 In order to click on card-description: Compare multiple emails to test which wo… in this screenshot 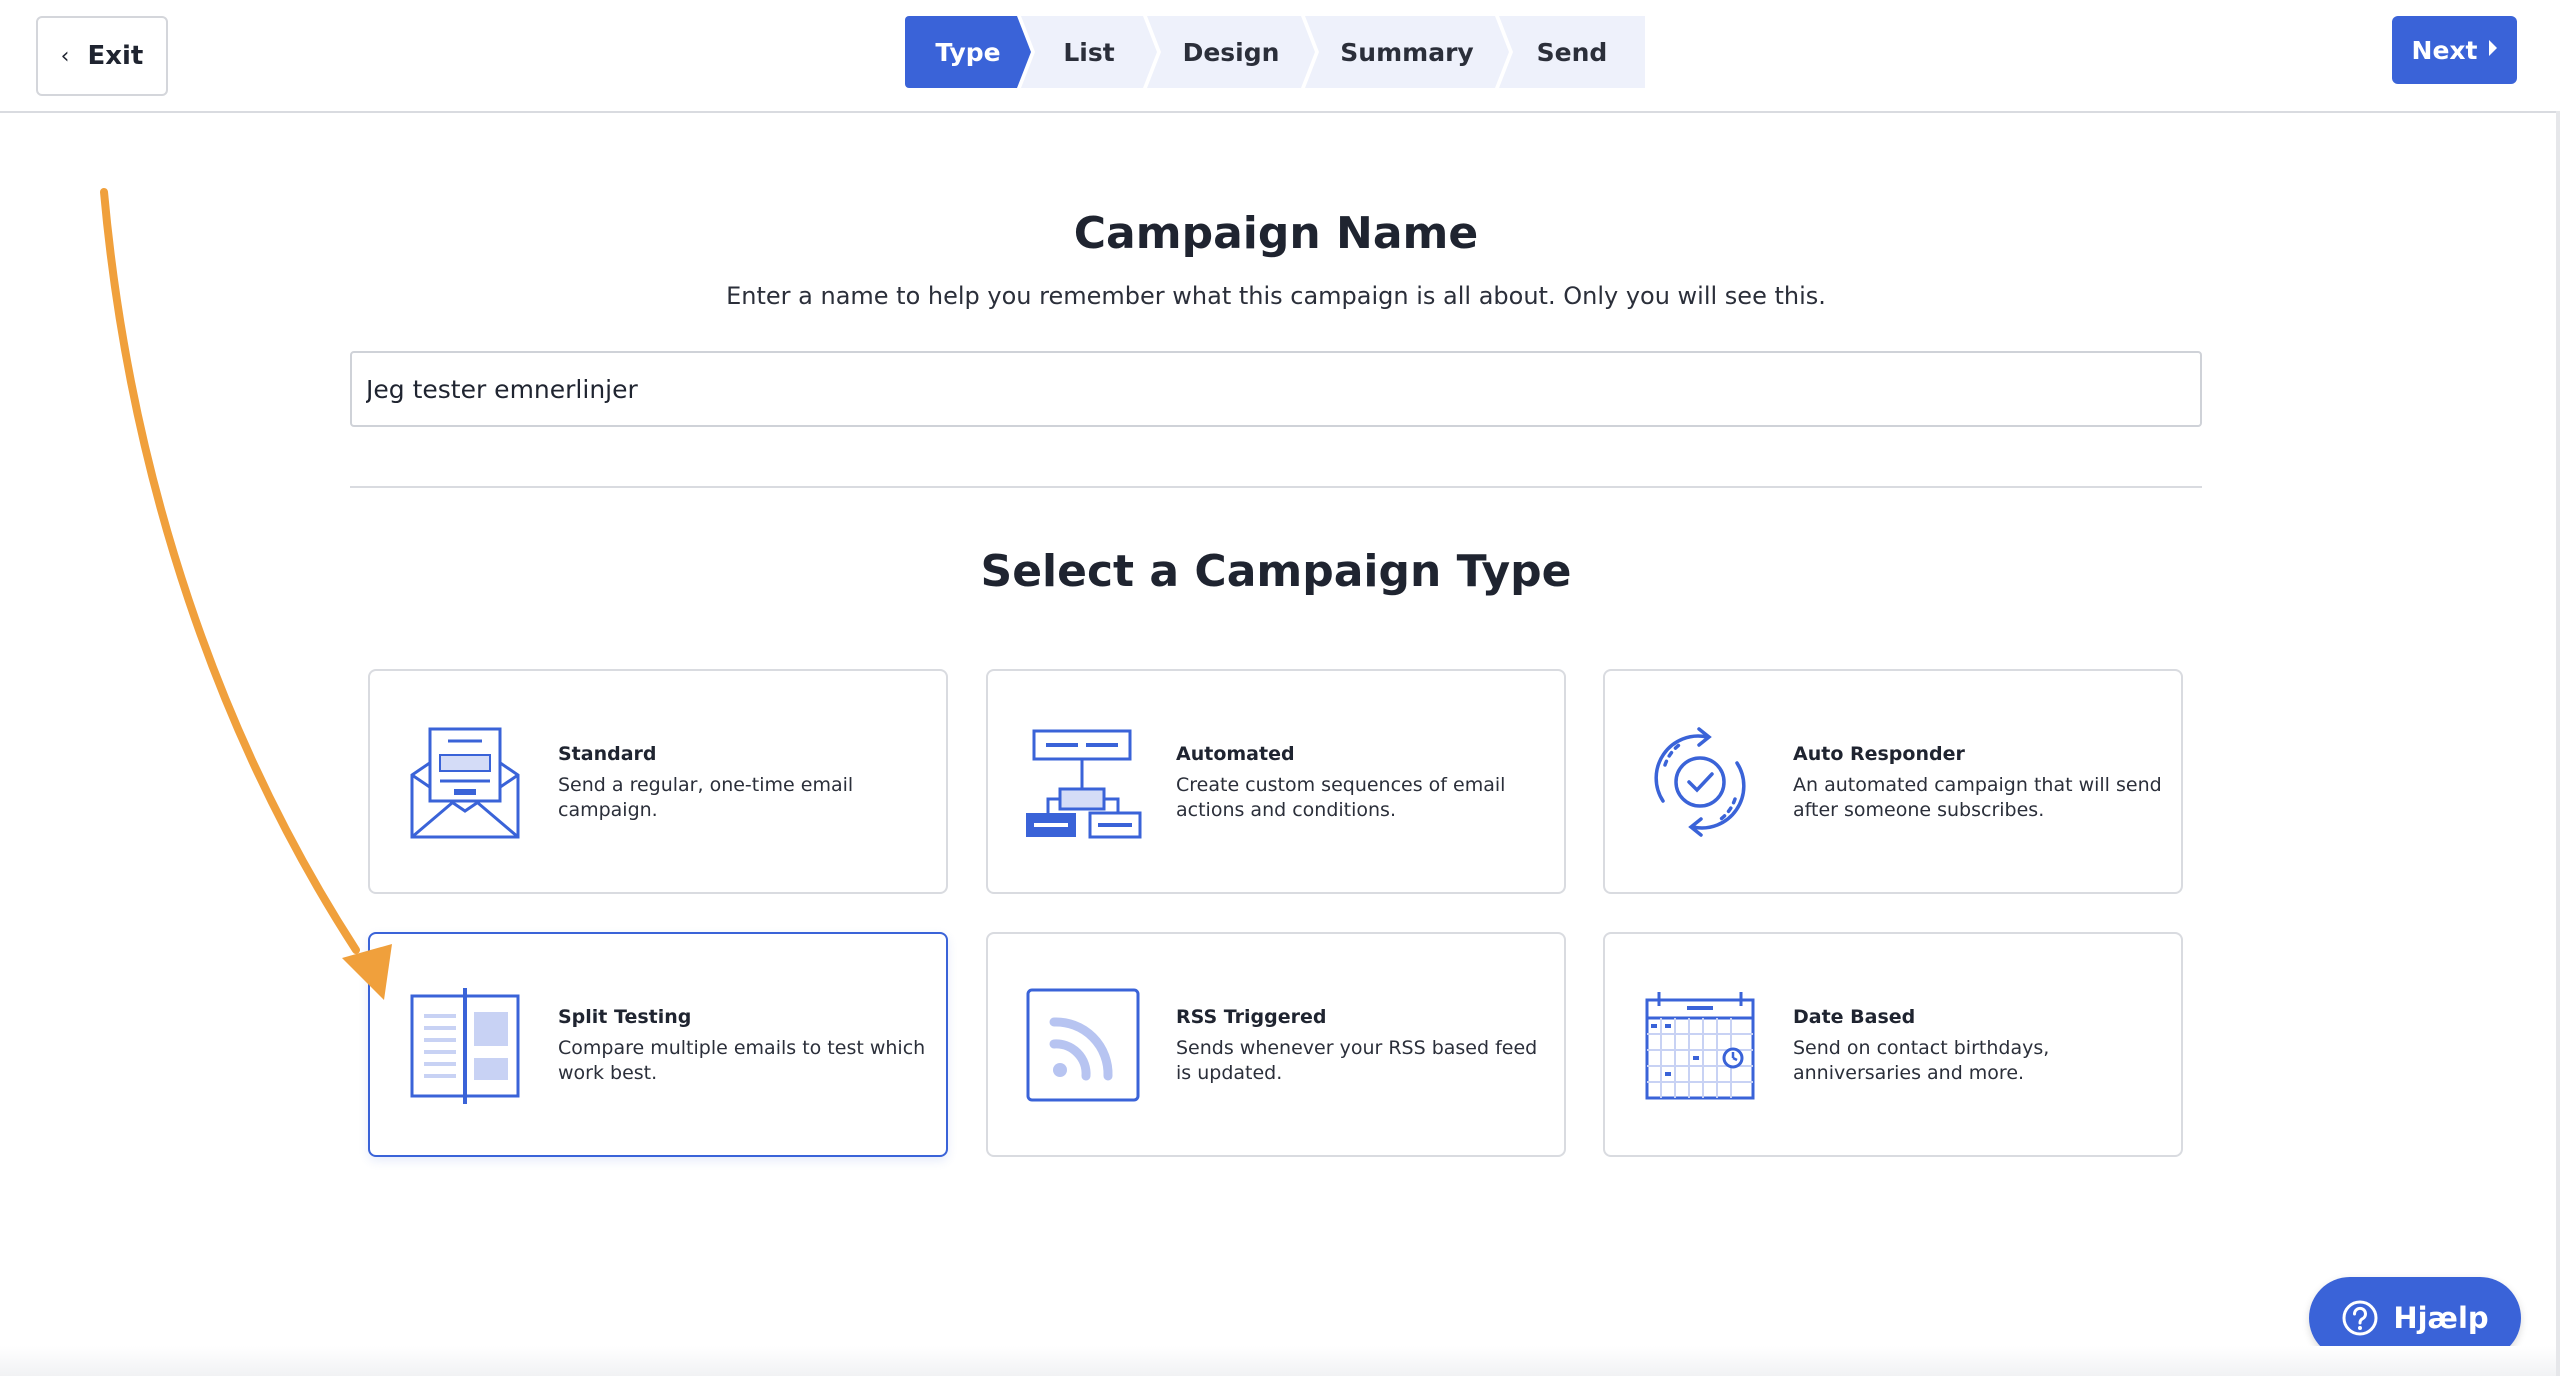, I will do `click(742, 1060)`.